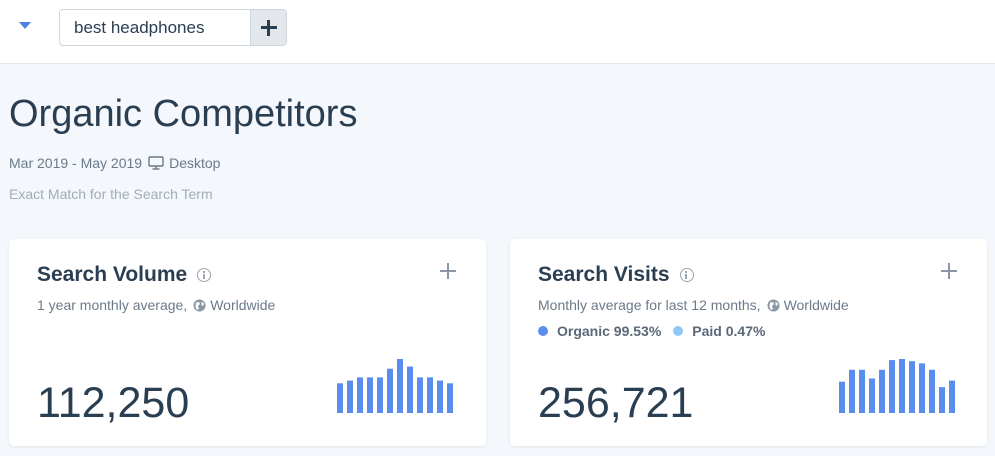  What do you see at coordinates (729, 331) in the screenshot?
I see `legend-paid-label: Paid 0.47%` at bounding box center [729, 331].